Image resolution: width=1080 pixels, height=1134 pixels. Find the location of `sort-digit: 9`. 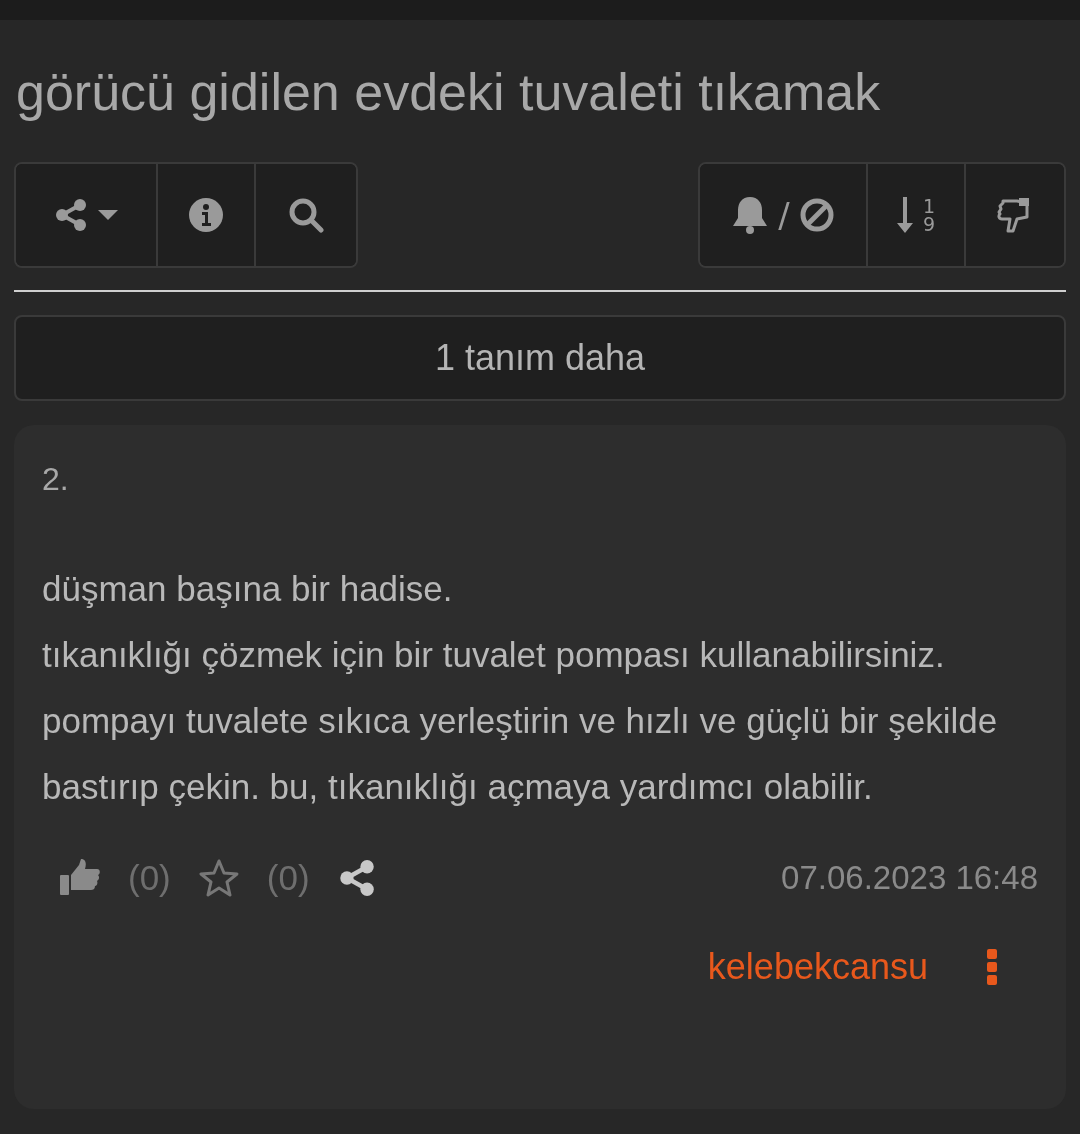

sort-digit: 9 is located at coordinates (929, 224).